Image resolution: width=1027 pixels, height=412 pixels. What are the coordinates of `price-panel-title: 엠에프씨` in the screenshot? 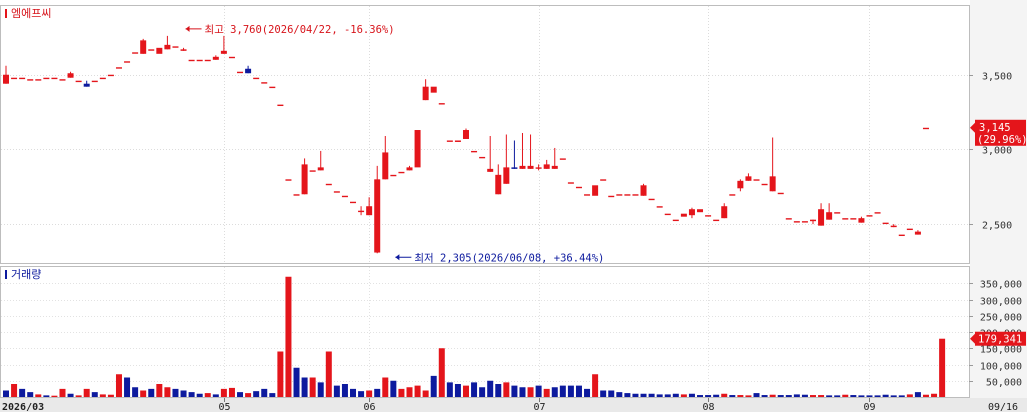 It's located at (31, 13).